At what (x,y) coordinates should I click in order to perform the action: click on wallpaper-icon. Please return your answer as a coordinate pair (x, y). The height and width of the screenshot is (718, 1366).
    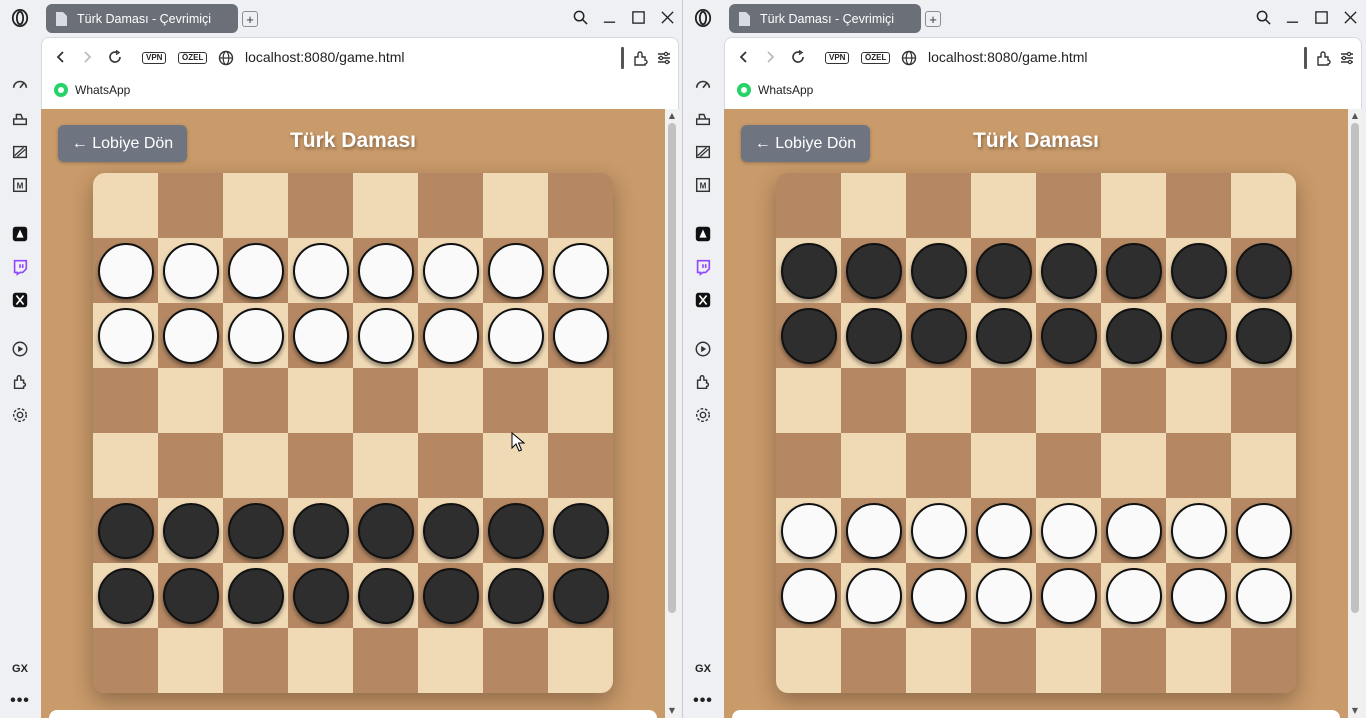
    Looking at the image, I should click on (20, 152).